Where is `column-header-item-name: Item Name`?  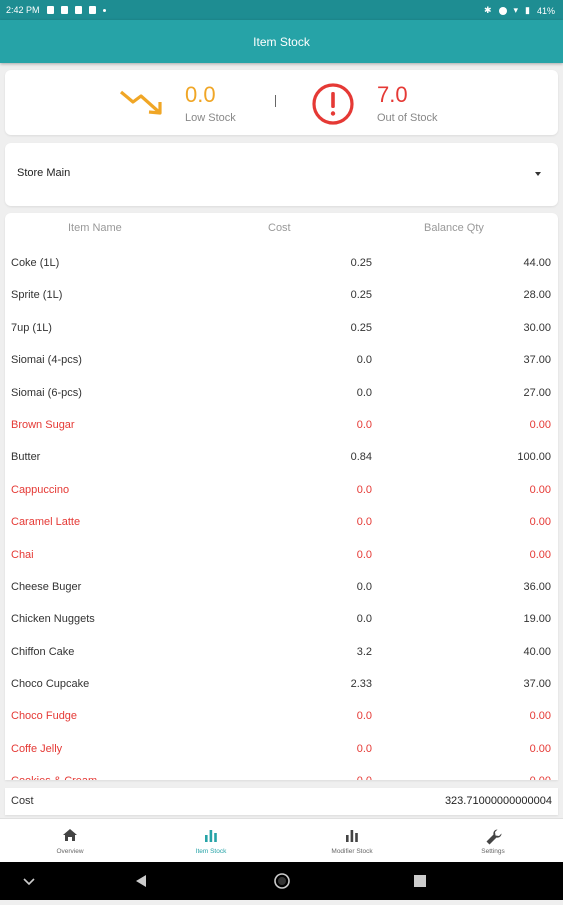
column-header-item-name: Item Name is located at coordinates (95, 228).